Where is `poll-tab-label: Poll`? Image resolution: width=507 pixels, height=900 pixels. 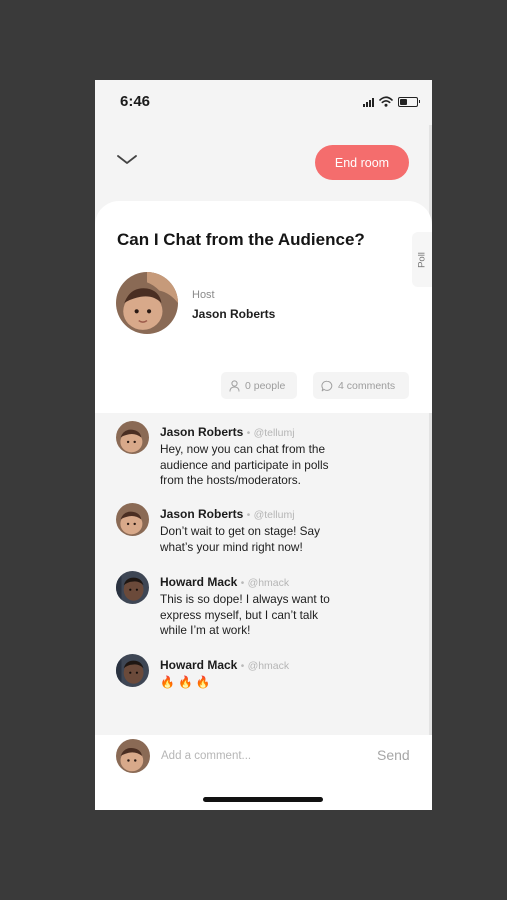 poll-tab-label: Poll is located at coordinates (422, 259).